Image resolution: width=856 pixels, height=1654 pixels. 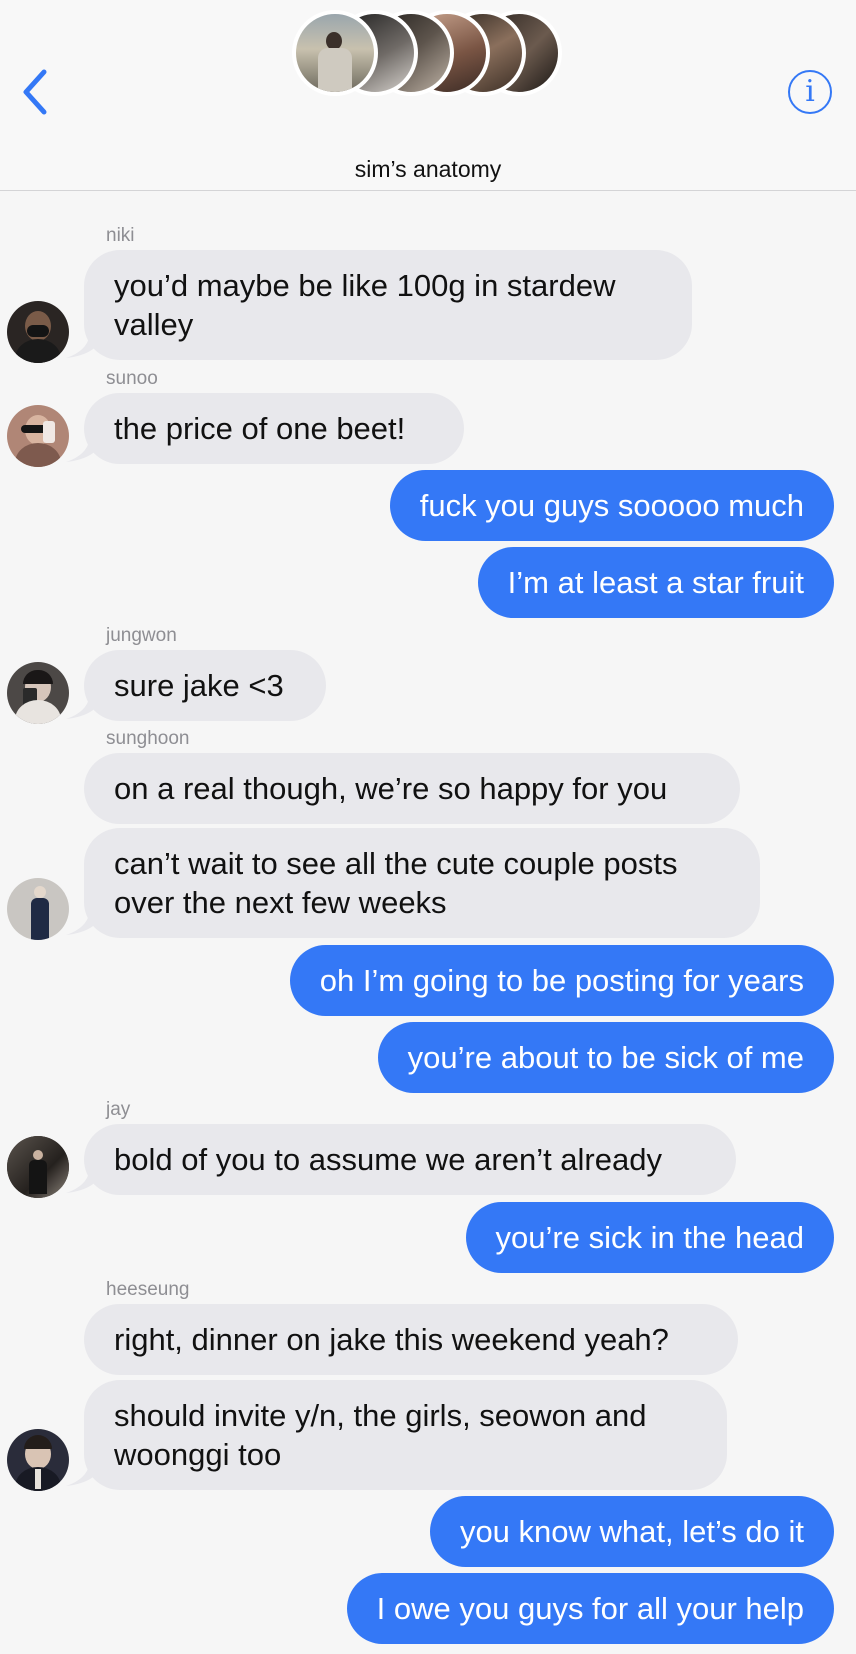 I want to click on info-button: i, so click(x=810, y=92).